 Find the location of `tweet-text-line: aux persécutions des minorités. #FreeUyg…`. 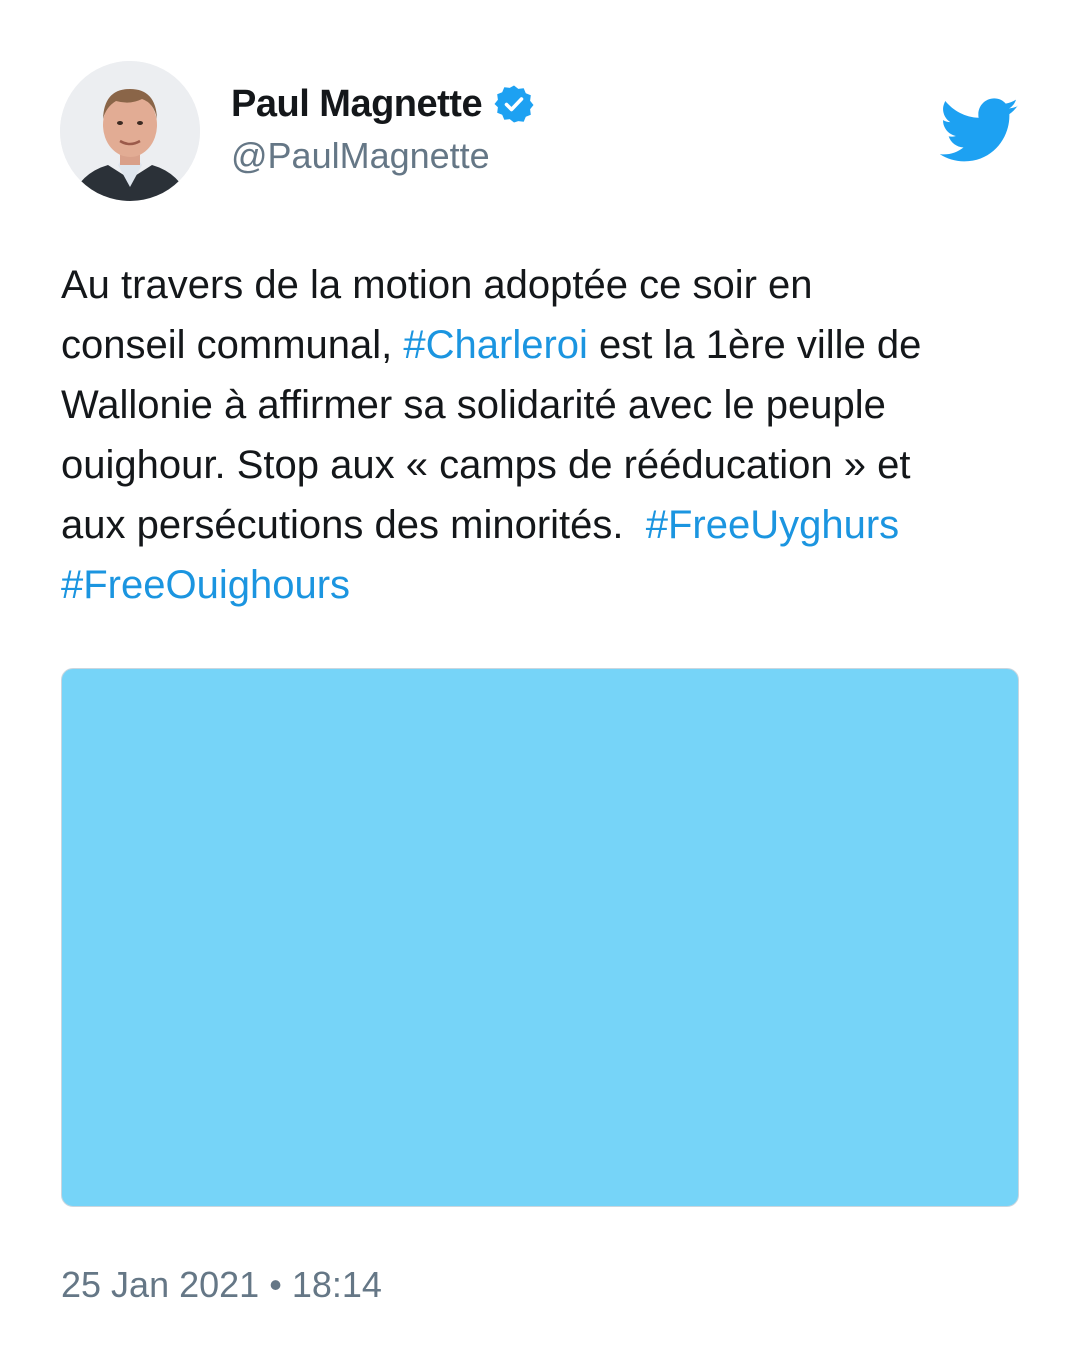

tweet-text-line: aux persécutions des minorités. #FreeUyg… is located at coordinates (546, 525).